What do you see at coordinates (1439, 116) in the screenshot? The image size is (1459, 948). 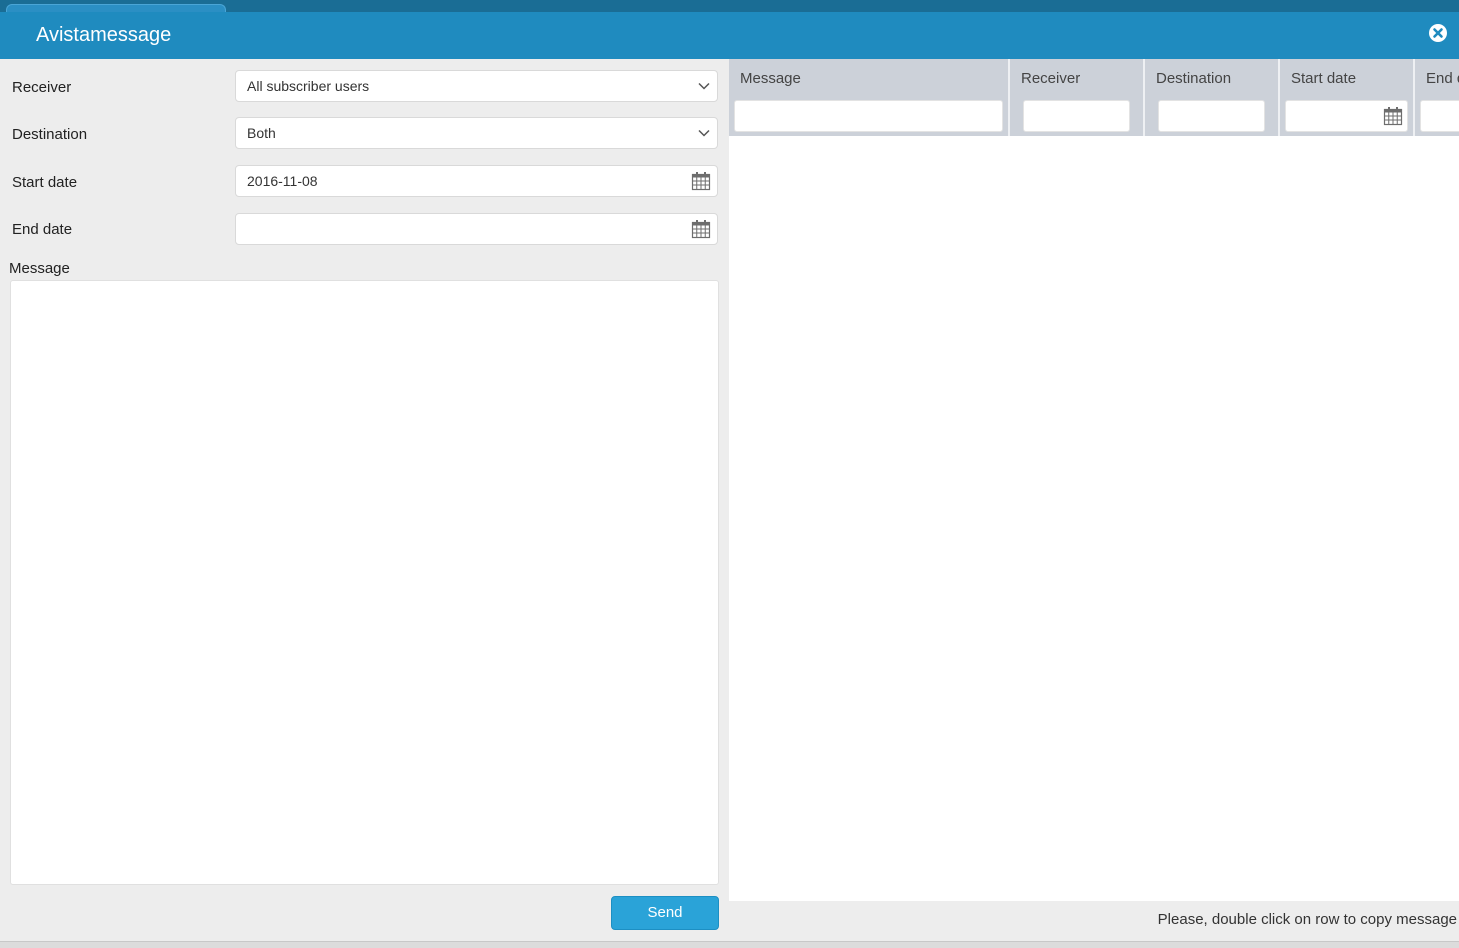 I see `filter-end-date-input` at bounding box center [1439, 116].